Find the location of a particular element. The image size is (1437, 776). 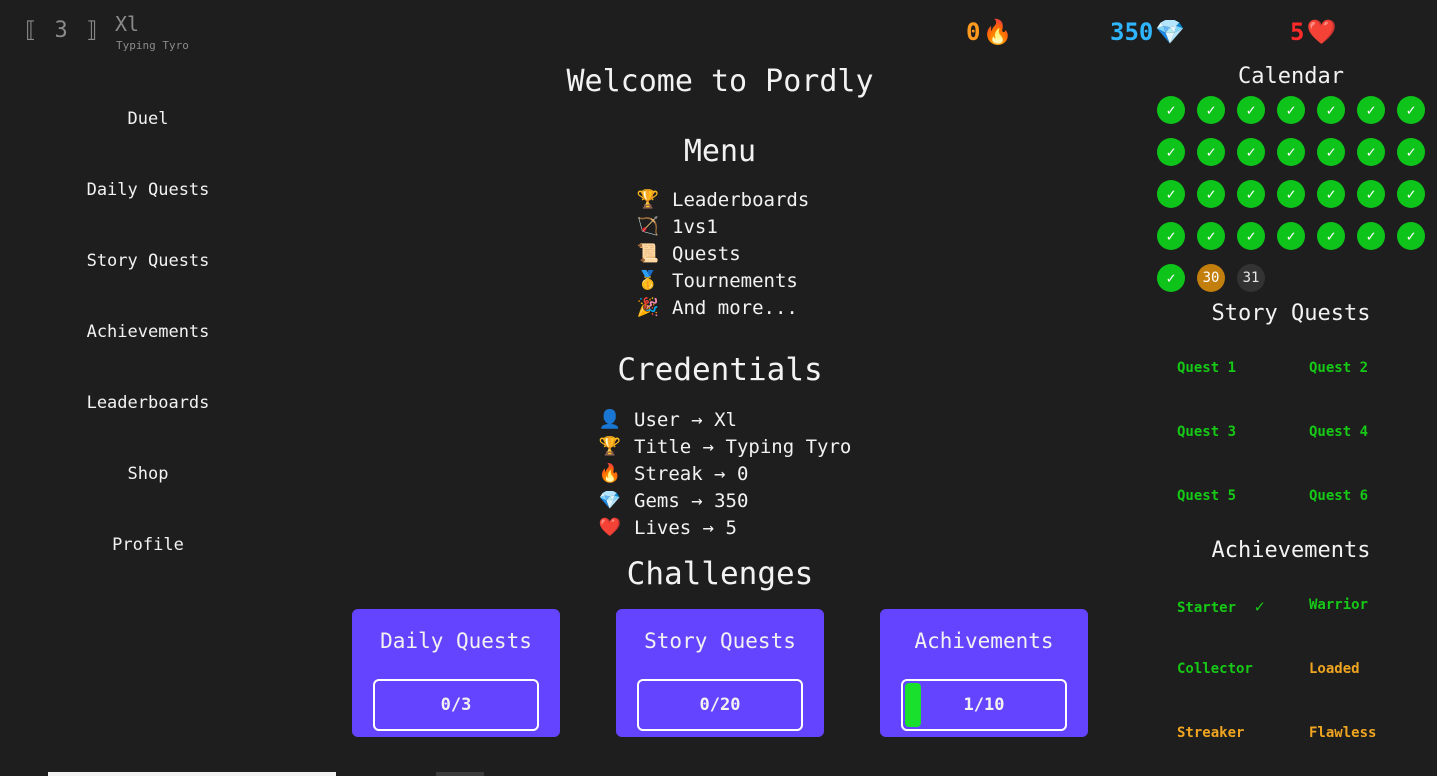

credential-user: 👤 User → Xl is located at coordinates (724, 419).